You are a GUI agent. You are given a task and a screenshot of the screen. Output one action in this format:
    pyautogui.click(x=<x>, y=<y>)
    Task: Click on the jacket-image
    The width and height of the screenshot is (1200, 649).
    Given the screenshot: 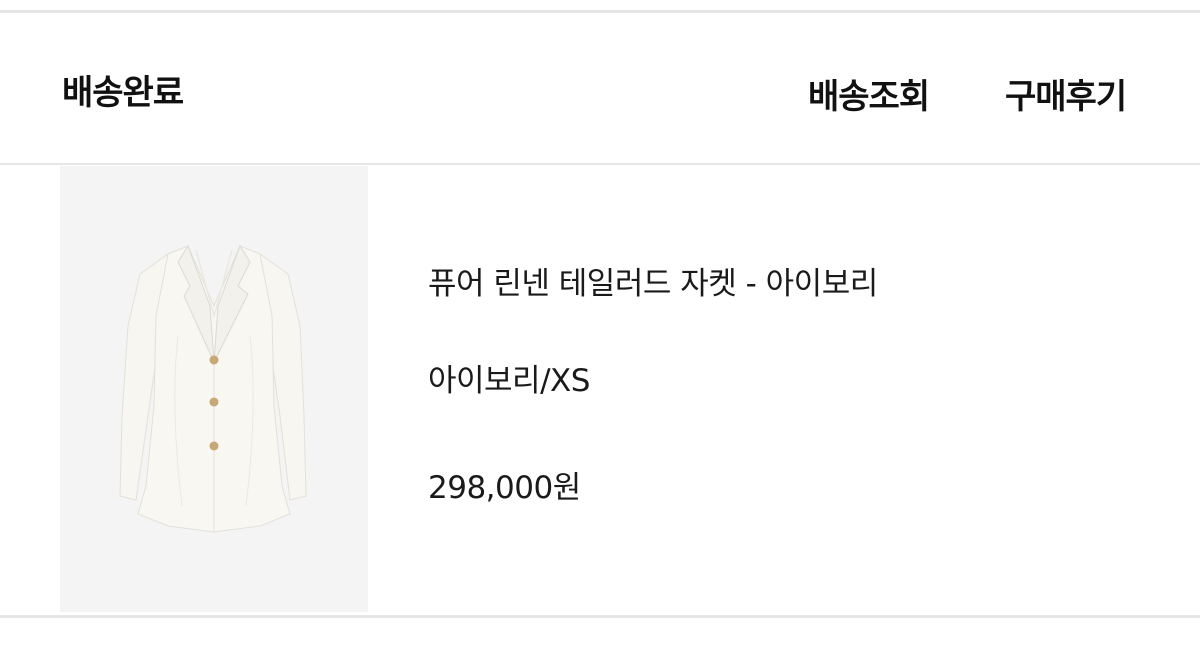 What is the action you would take?
    pyautogui.click(x=213, y=388)
    